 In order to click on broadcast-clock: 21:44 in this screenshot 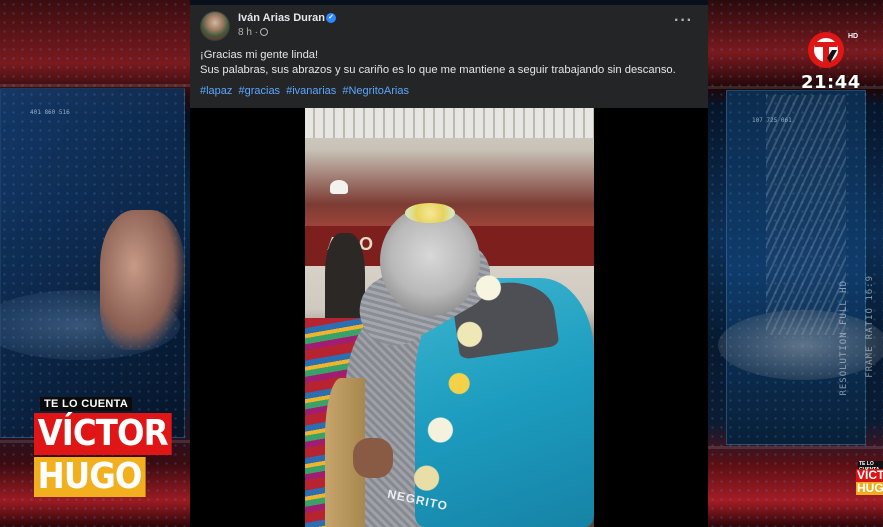, I will do `click(831, 82)`.